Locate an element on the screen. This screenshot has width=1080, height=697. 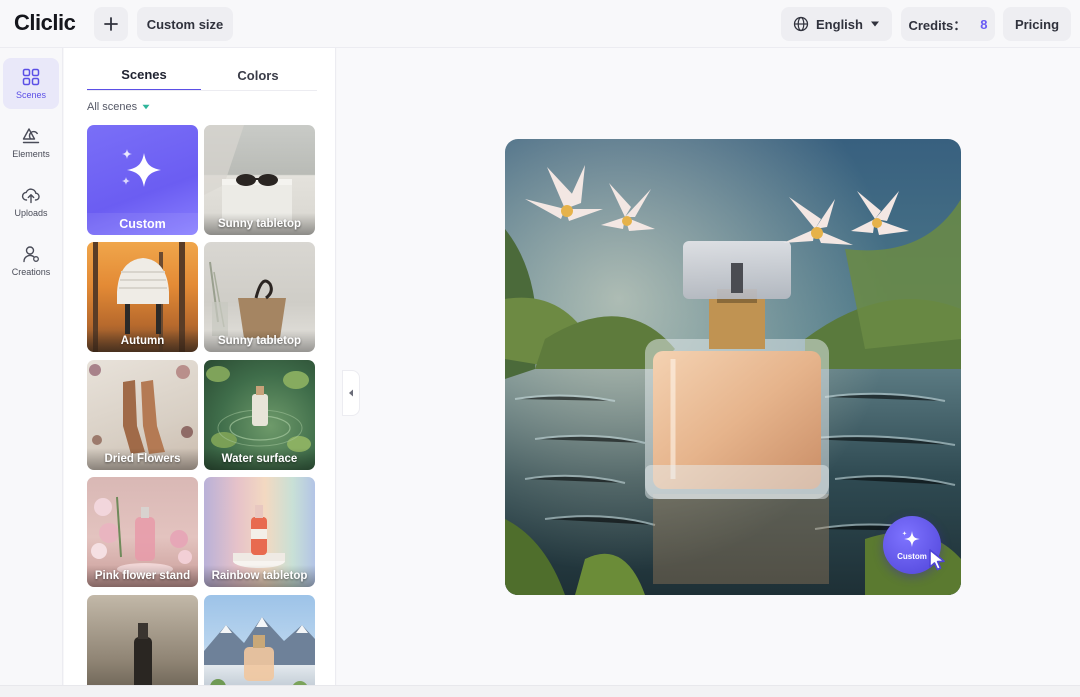
rail-item-uploads: Uploads is located at coordinates (31, 201).